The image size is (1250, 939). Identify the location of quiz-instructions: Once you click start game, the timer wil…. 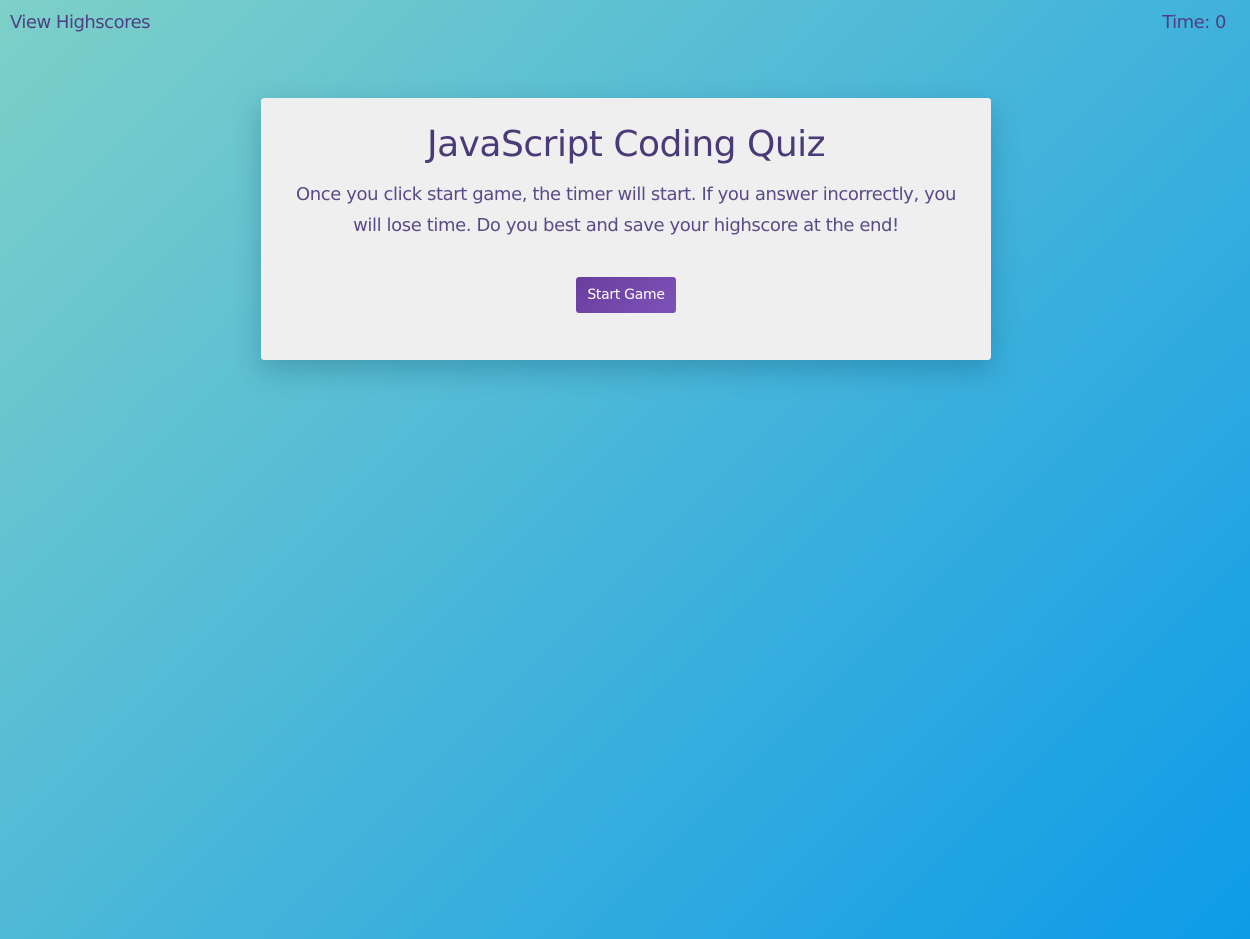
(626, 210).